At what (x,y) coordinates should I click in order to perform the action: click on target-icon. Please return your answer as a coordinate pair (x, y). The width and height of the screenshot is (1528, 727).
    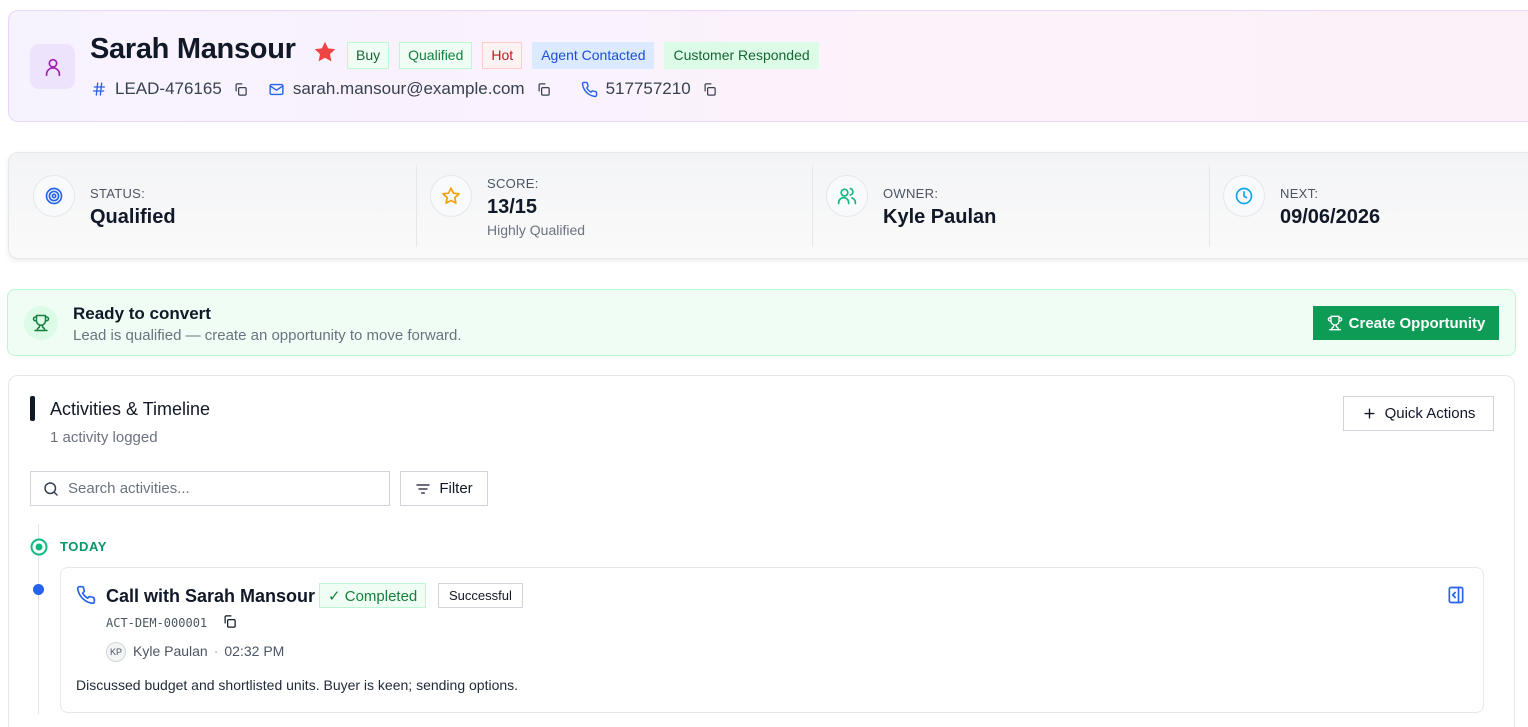
    Looking at the image, I should click on (54, 196).